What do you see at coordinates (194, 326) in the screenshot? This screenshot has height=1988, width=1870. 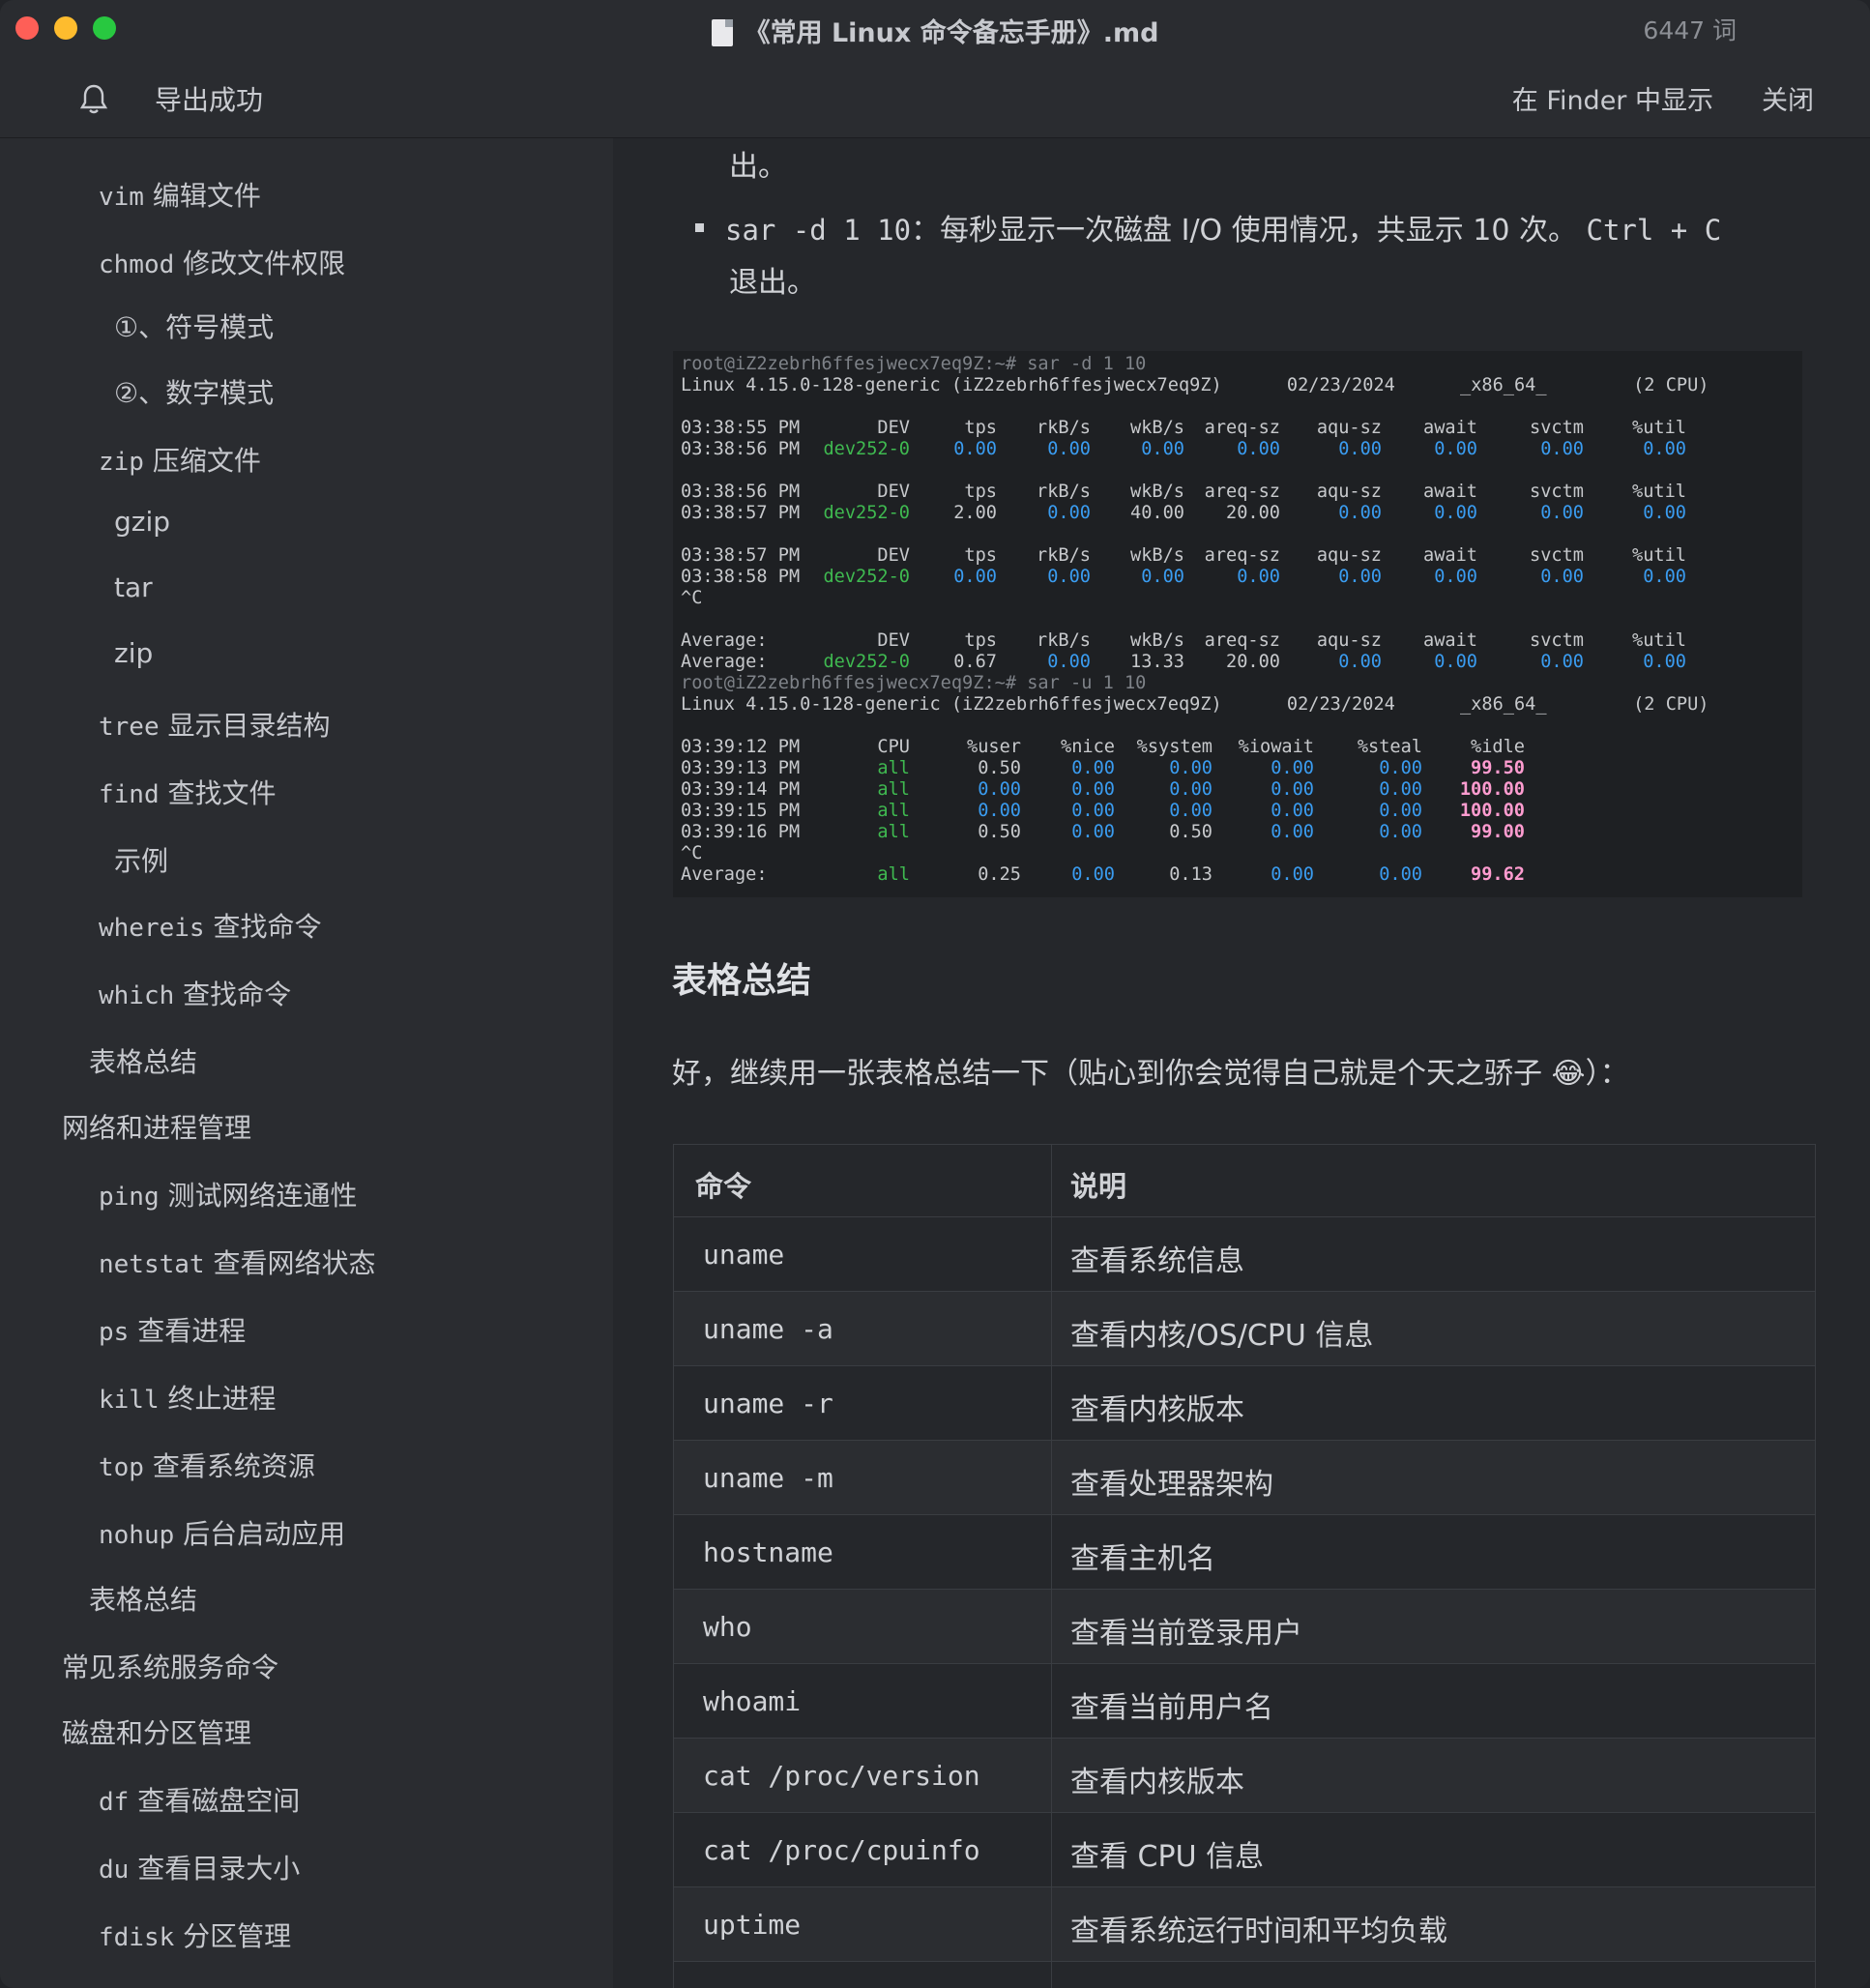 I see `outline-item: ①、符号模式` at bounding box center [194, 326].